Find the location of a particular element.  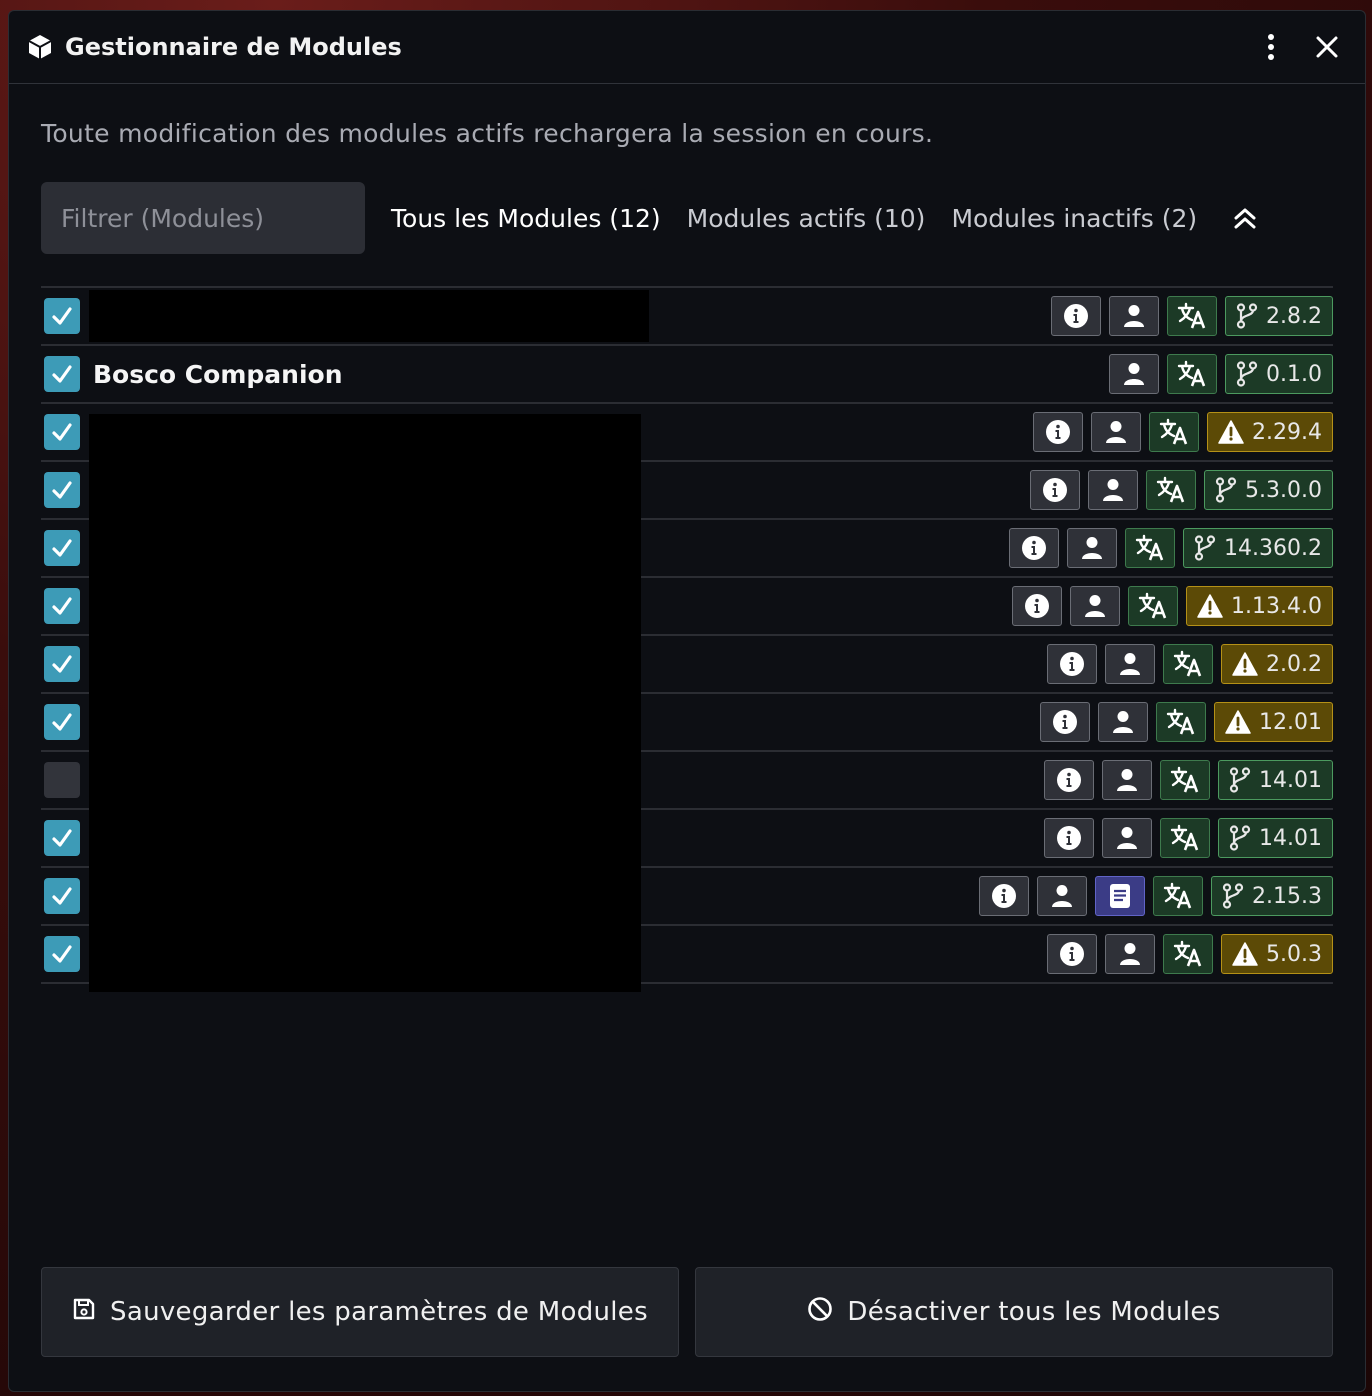

book-icon is located at coordinates (1120, 896).